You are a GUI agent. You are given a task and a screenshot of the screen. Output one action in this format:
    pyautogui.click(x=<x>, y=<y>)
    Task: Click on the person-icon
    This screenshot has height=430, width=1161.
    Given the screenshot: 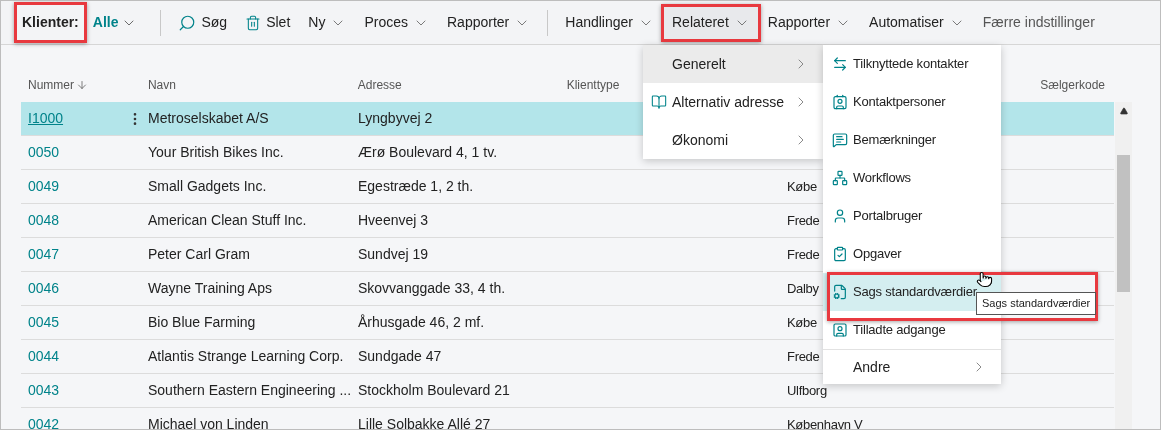 What is the action you would take?
    pyautogui.click(x=840, y=216)
    